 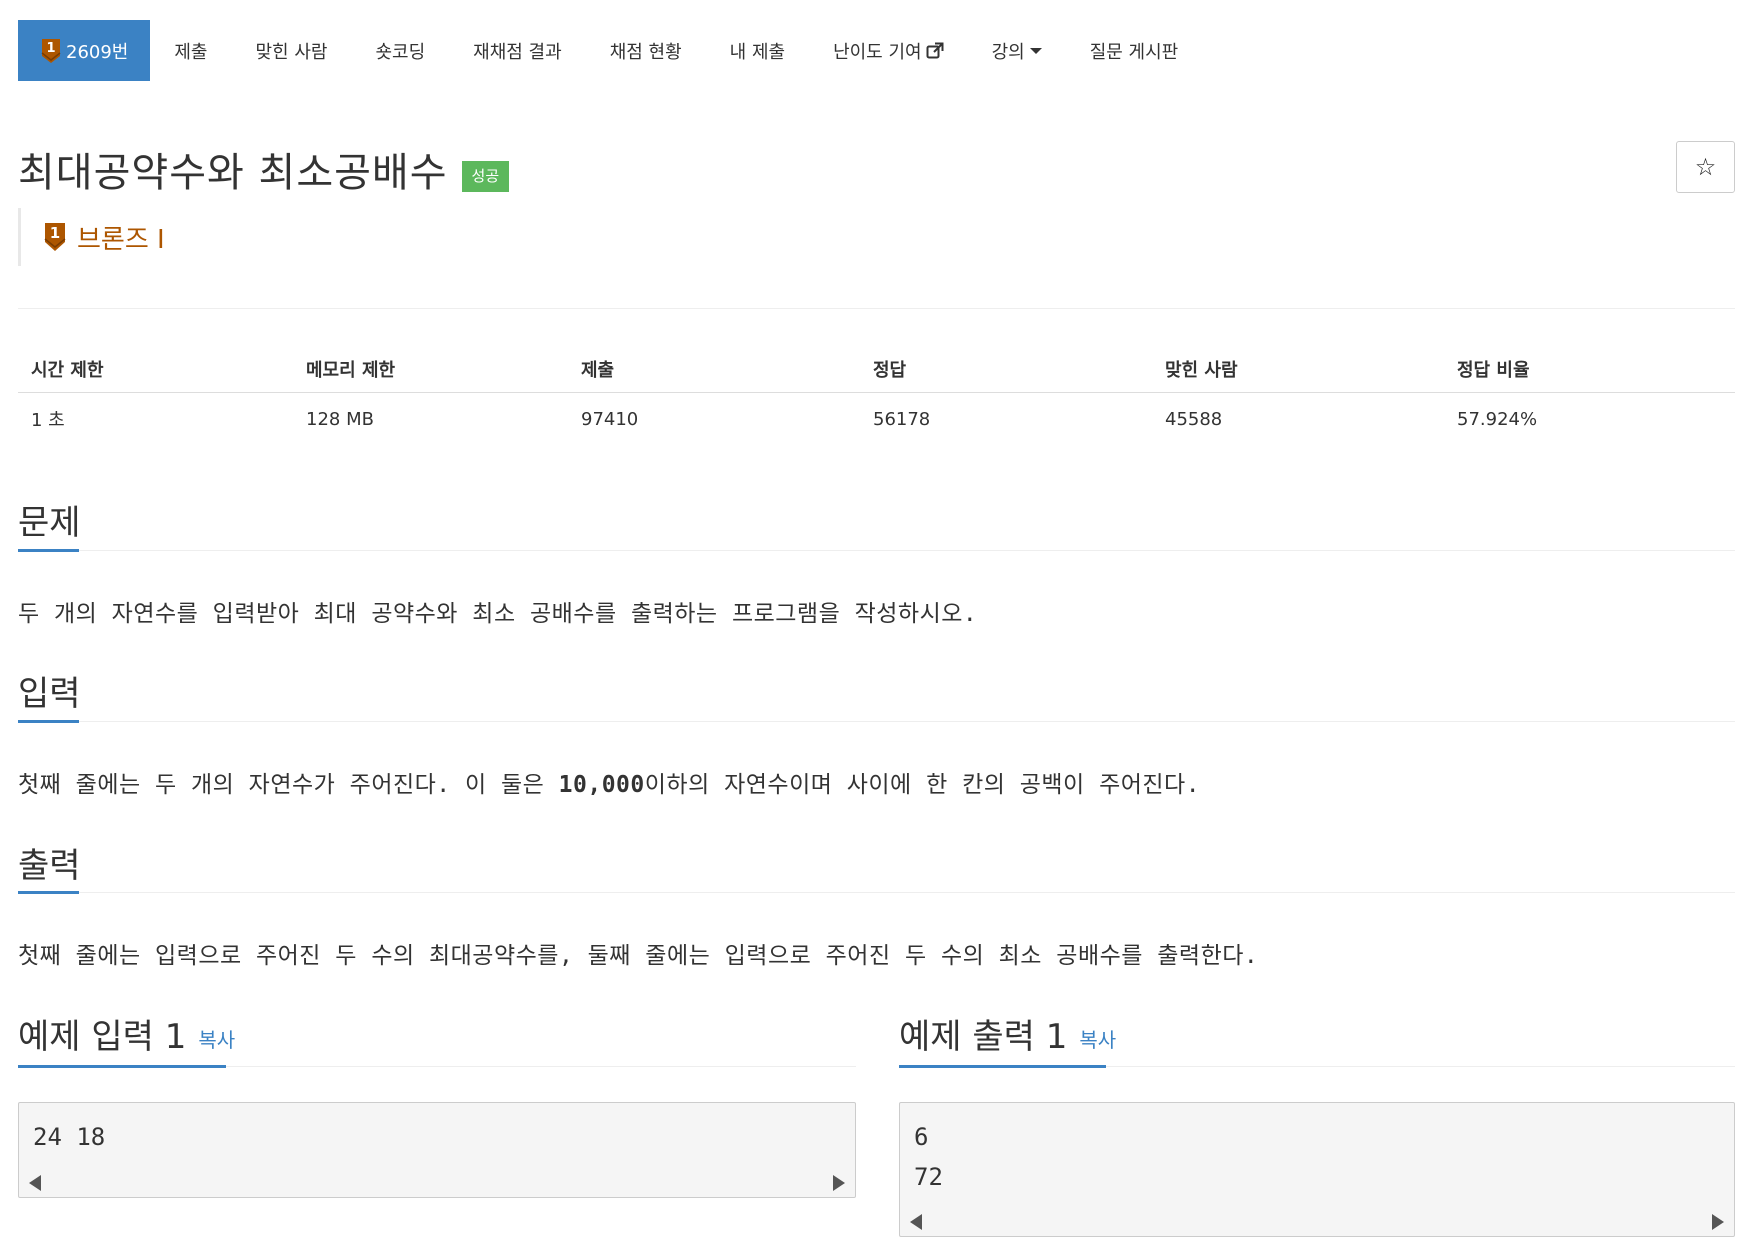 I want to click on caret-down-icon, so click(x=1035, y=50).